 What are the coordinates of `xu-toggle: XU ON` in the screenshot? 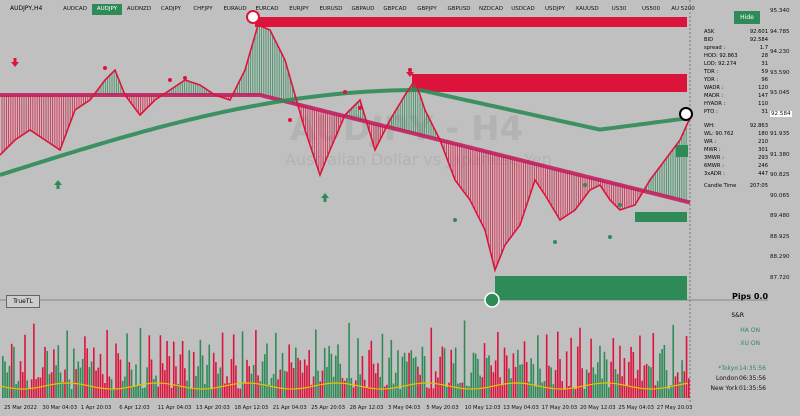 It's located at (750, 343).